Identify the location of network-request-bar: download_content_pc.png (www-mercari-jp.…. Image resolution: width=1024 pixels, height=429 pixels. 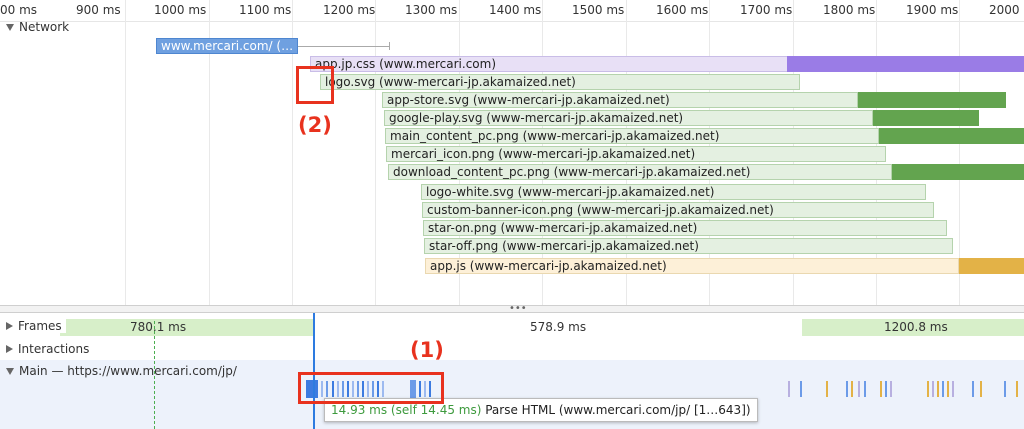
(640, 172).